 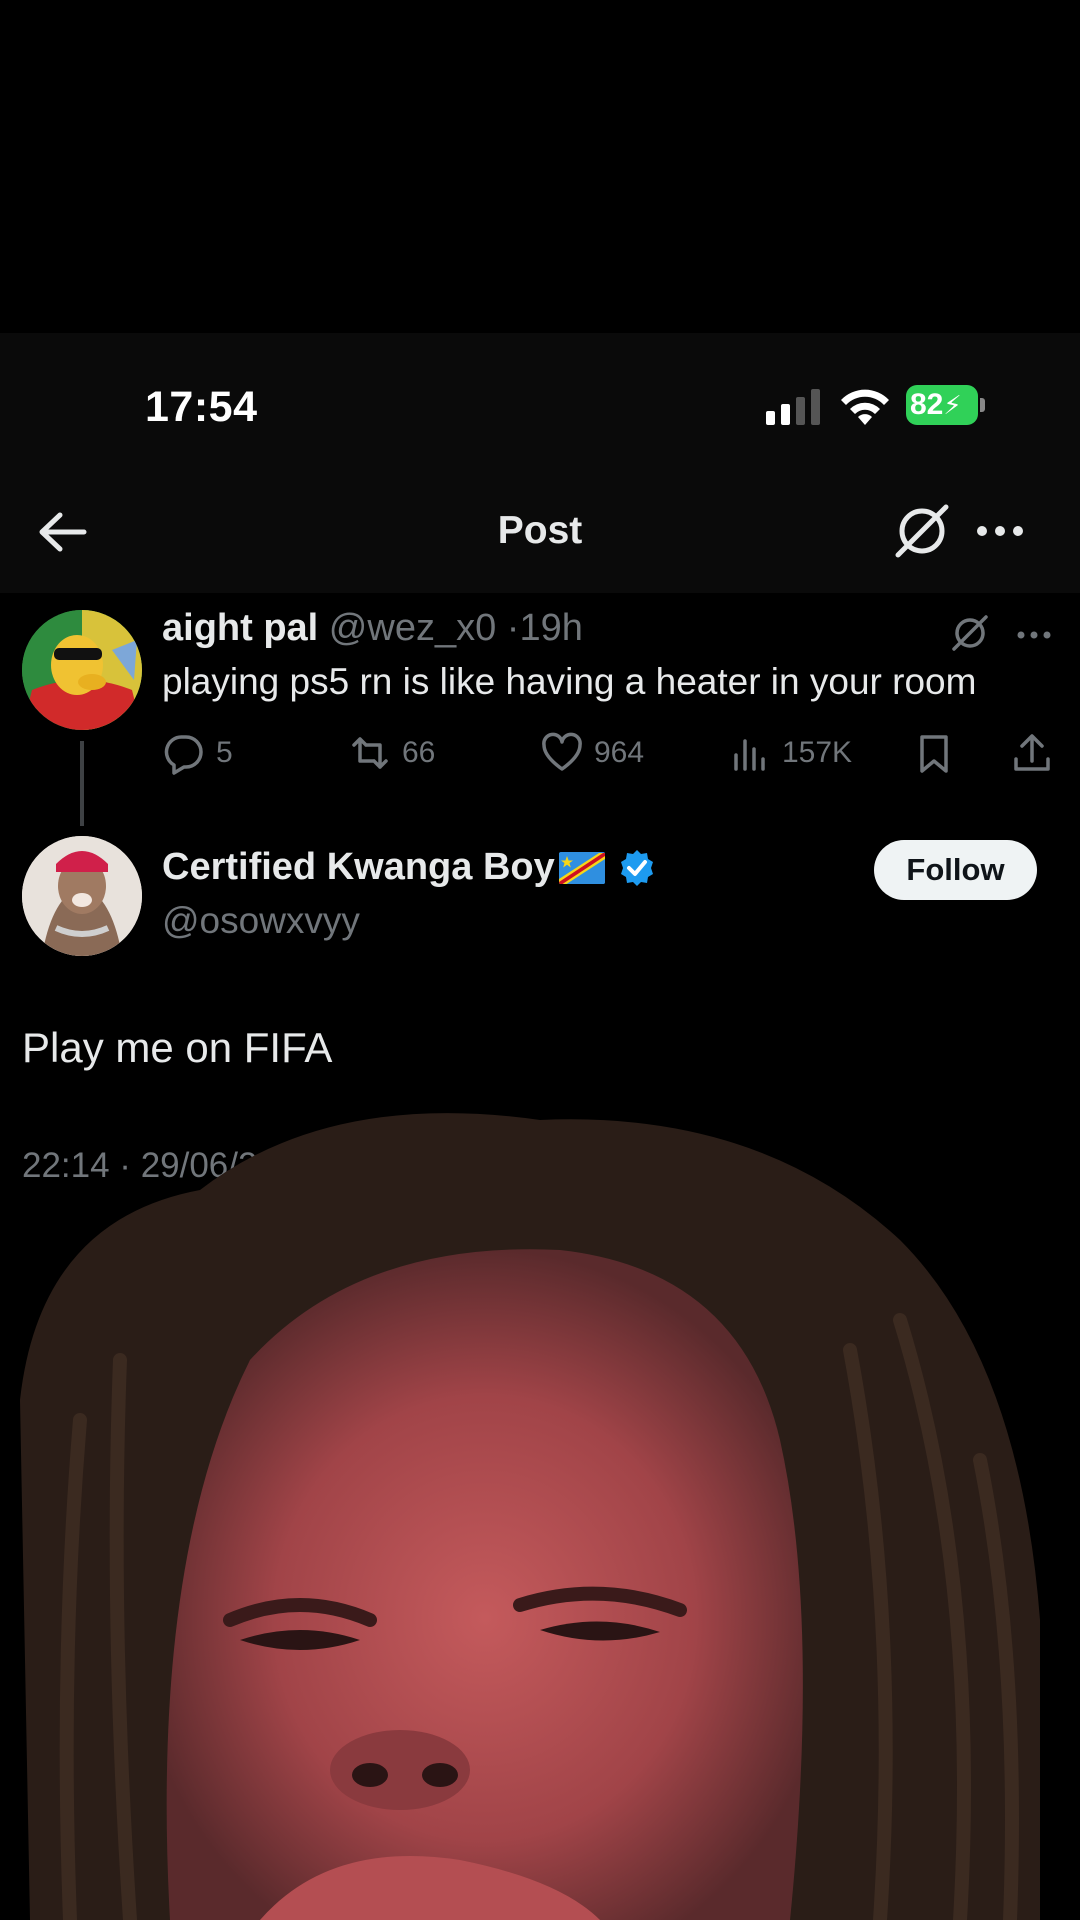 I want to click on share-button, so click(x=1037, y=753).